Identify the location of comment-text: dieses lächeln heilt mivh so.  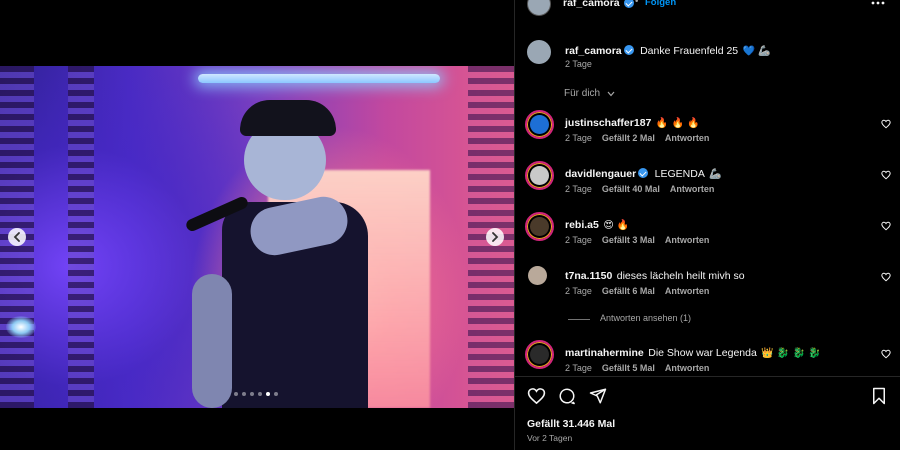
(680, 276).